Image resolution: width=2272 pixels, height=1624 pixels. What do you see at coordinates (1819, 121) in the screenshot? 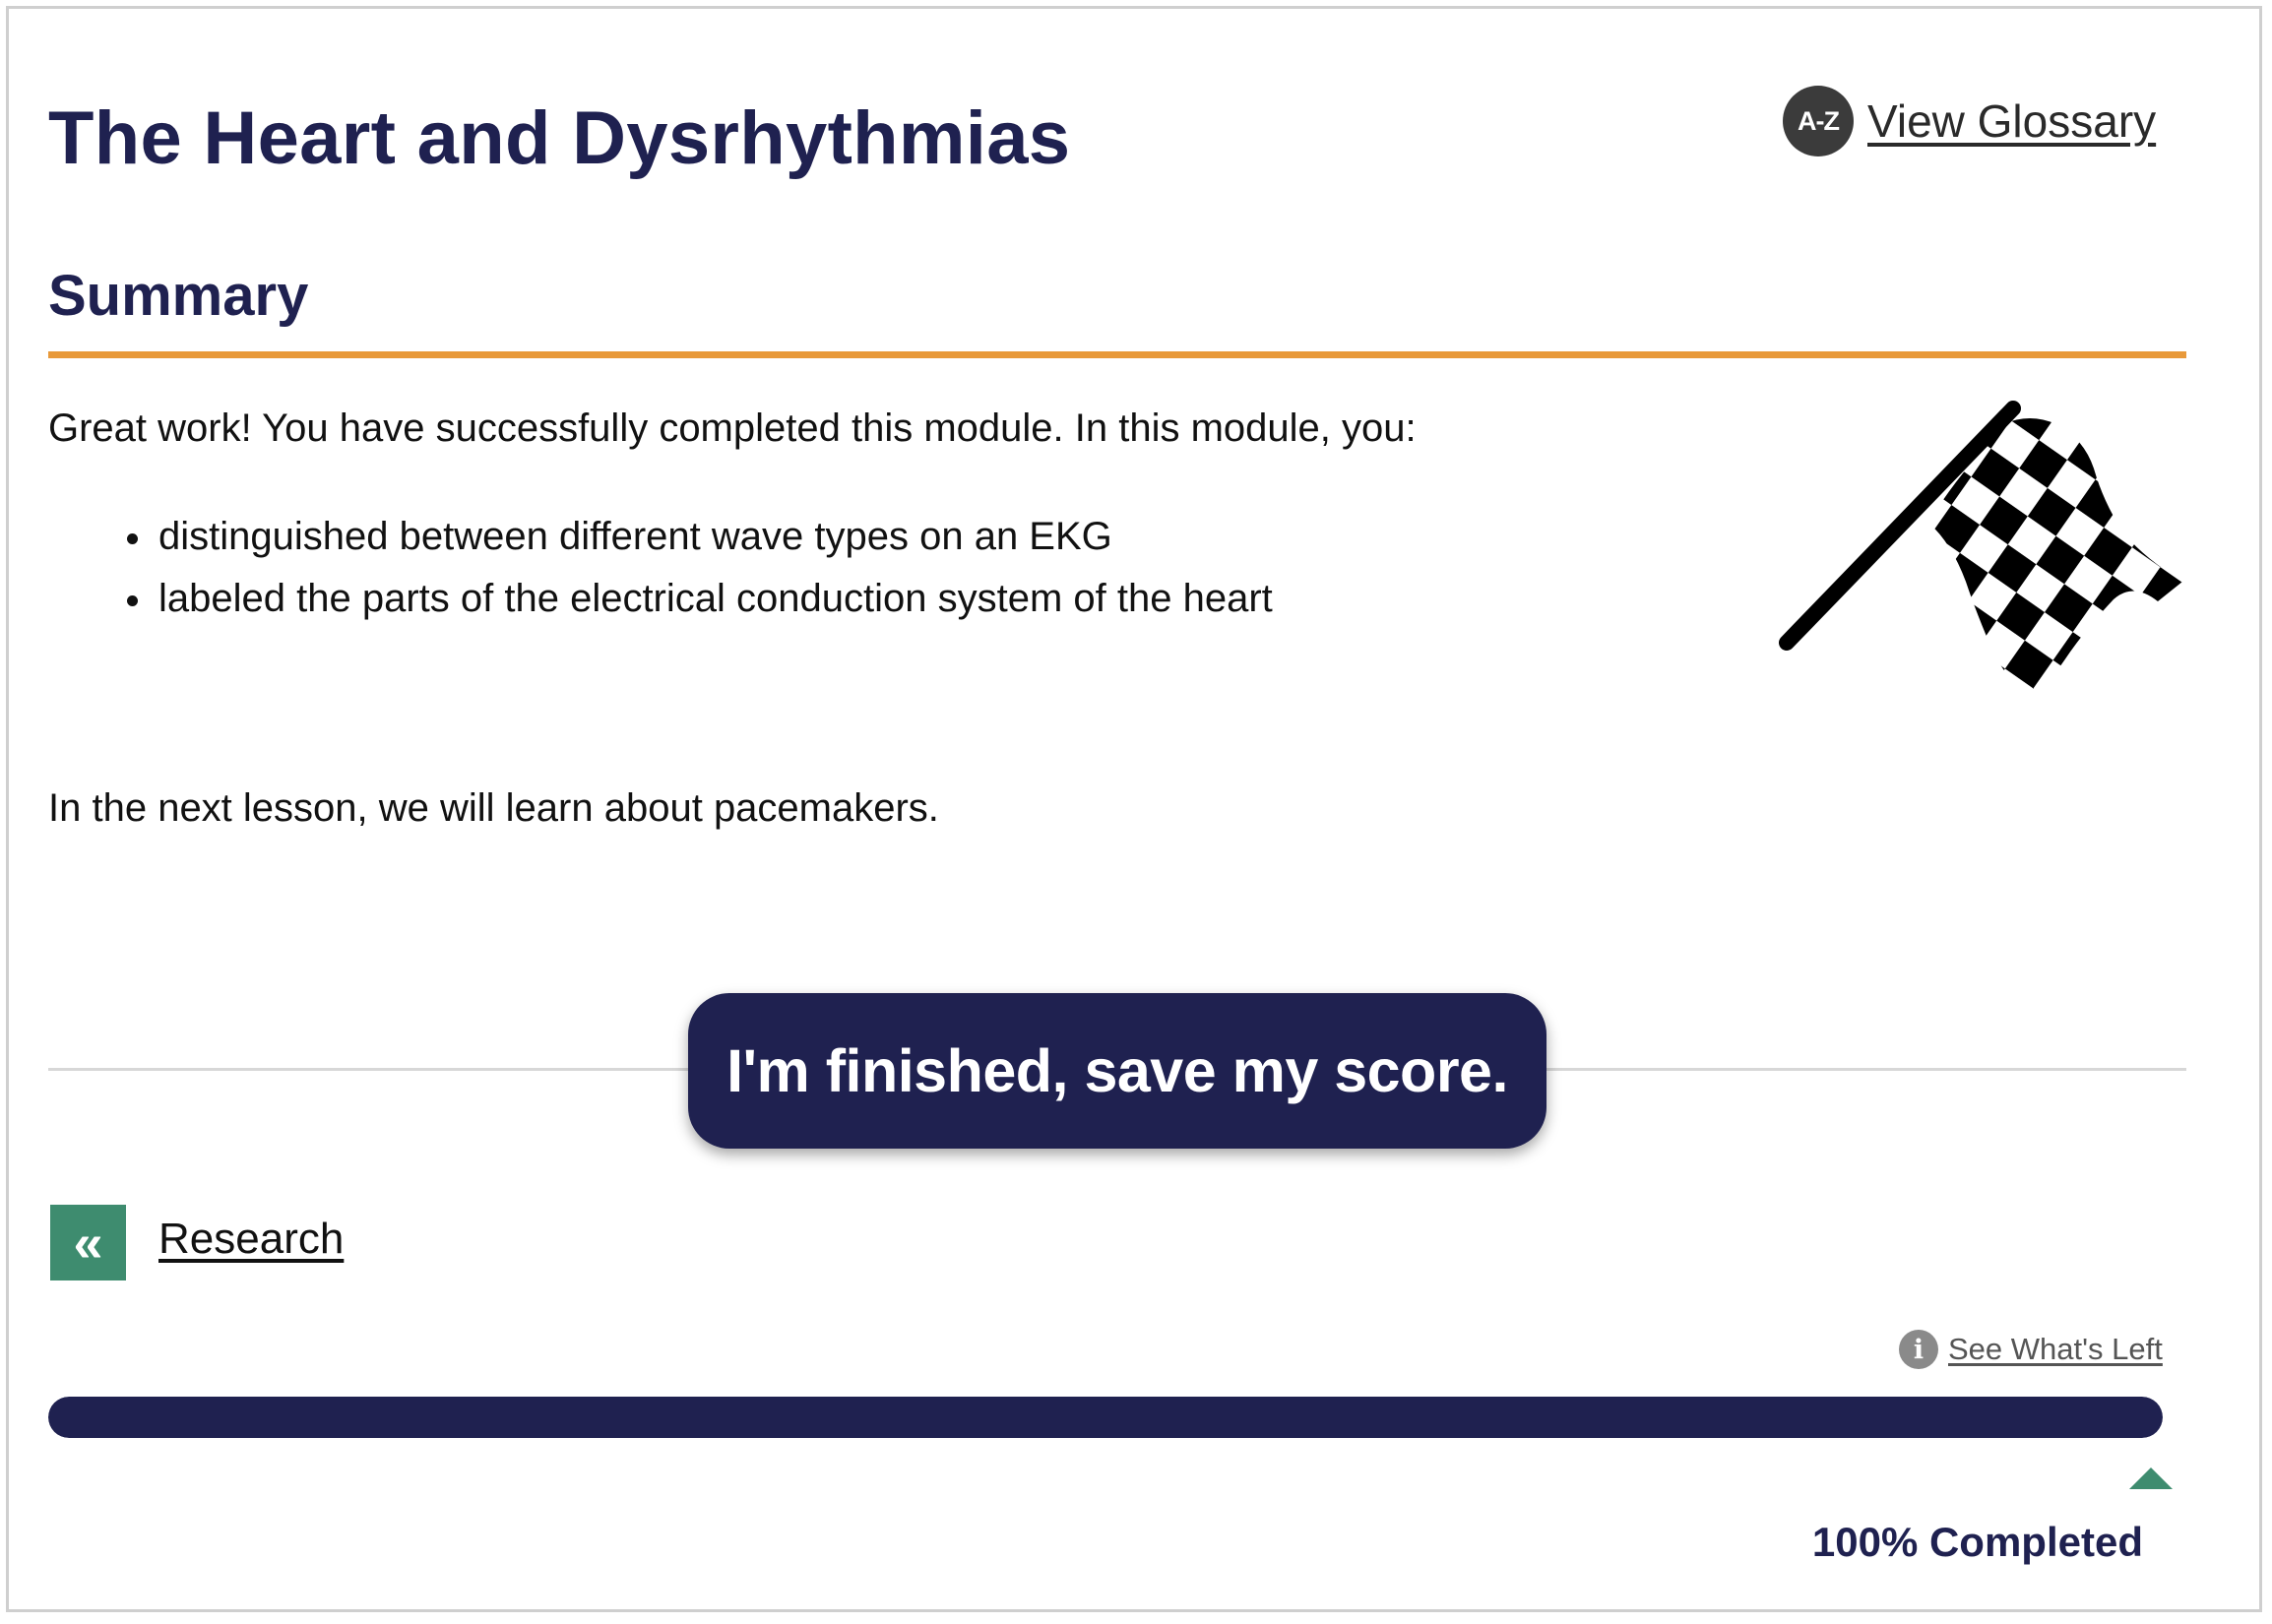
I see `glossary-az-icon: A-Z` at bounding box center [1819, 121].